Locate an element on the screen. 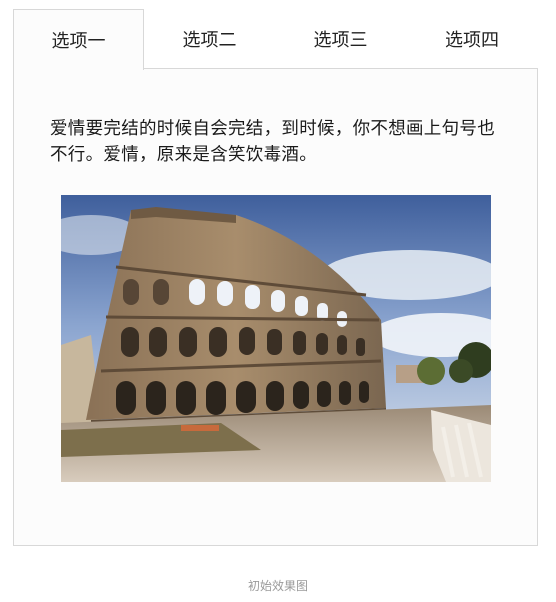 This screenshot has height=602, width=556. tab-bar: 选项一 选项二 选项三 选项四 is located at coordinates (275, 39).